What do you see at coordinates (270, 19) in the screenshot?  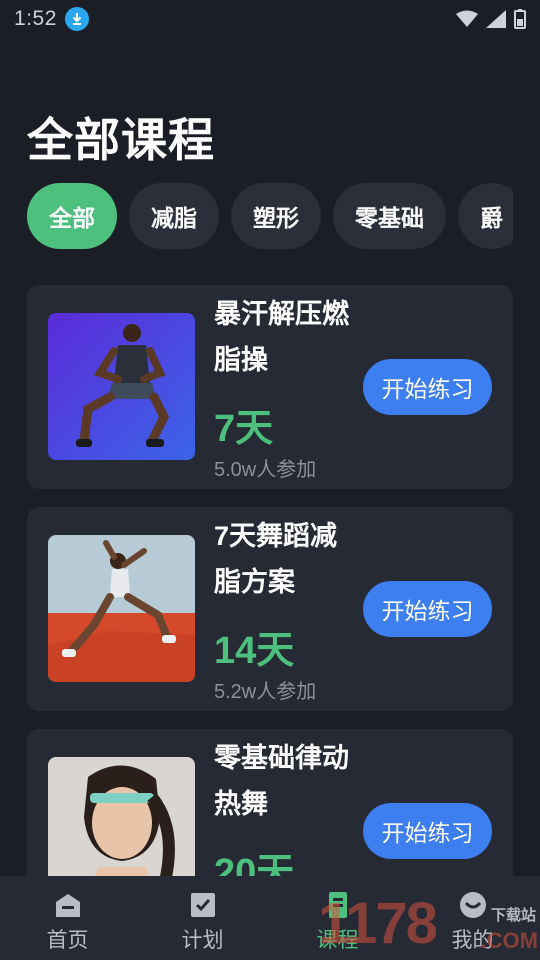 I see `status-bar: 1:52` at bounding box center [270, 19].